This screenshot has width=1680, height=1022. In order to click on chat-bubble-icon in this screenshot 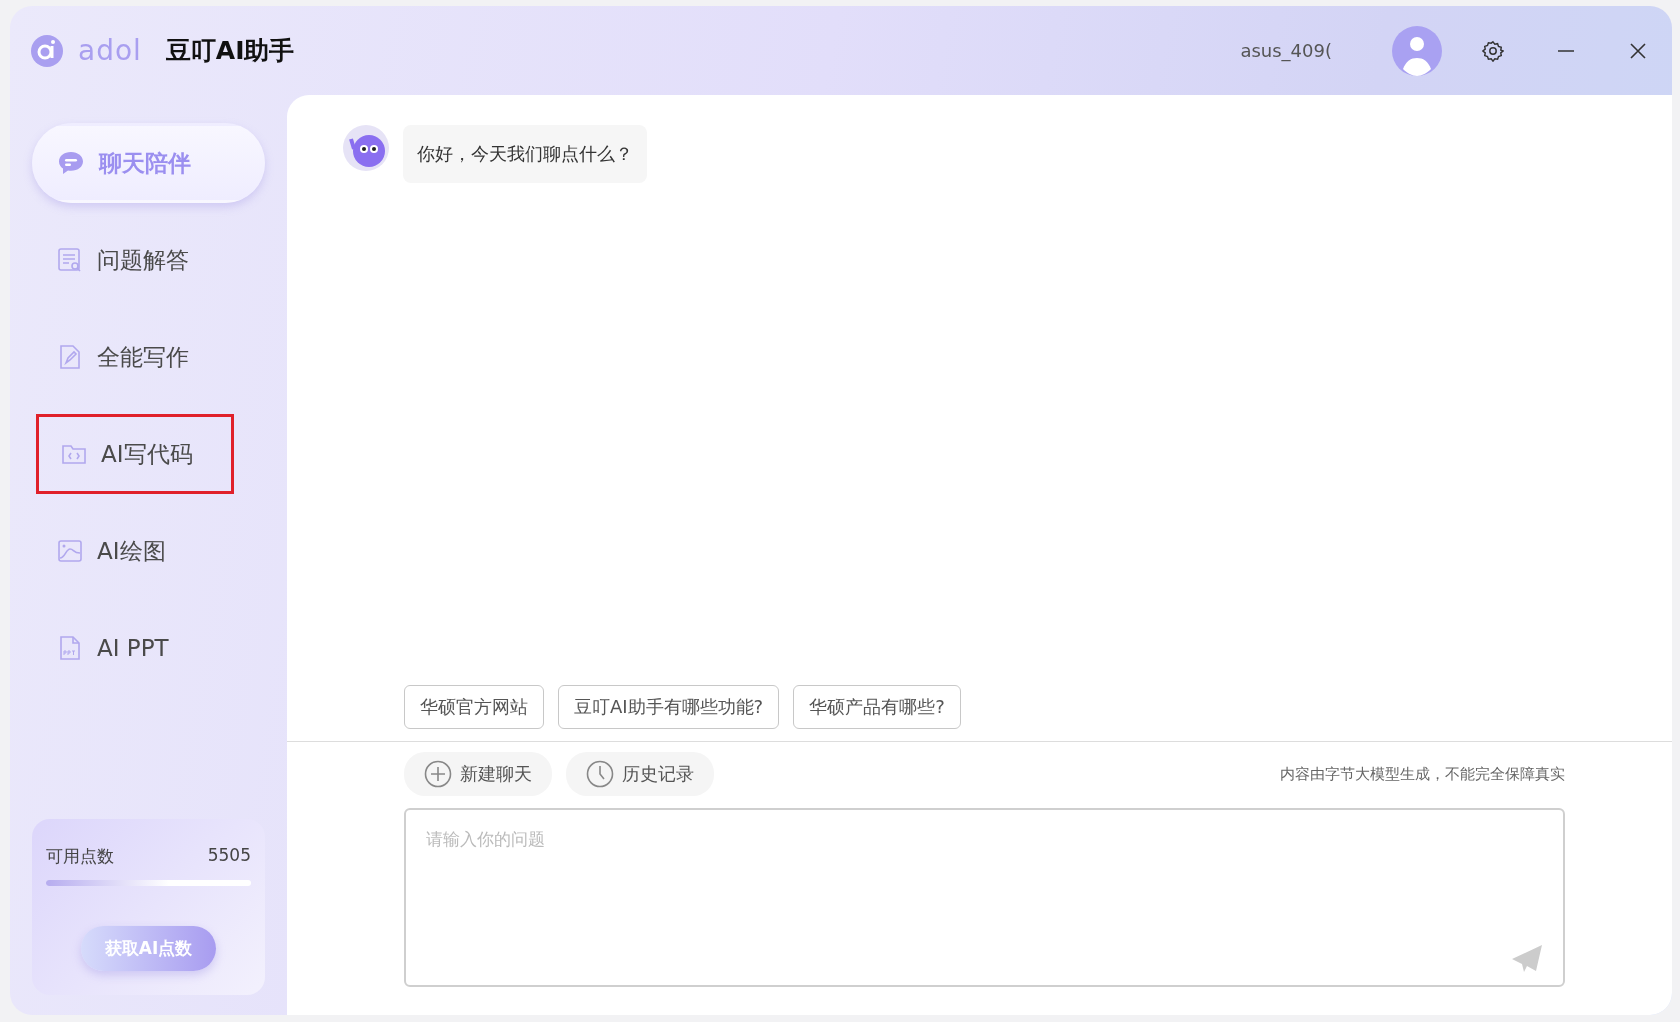, I will do `click(71, 163)`.